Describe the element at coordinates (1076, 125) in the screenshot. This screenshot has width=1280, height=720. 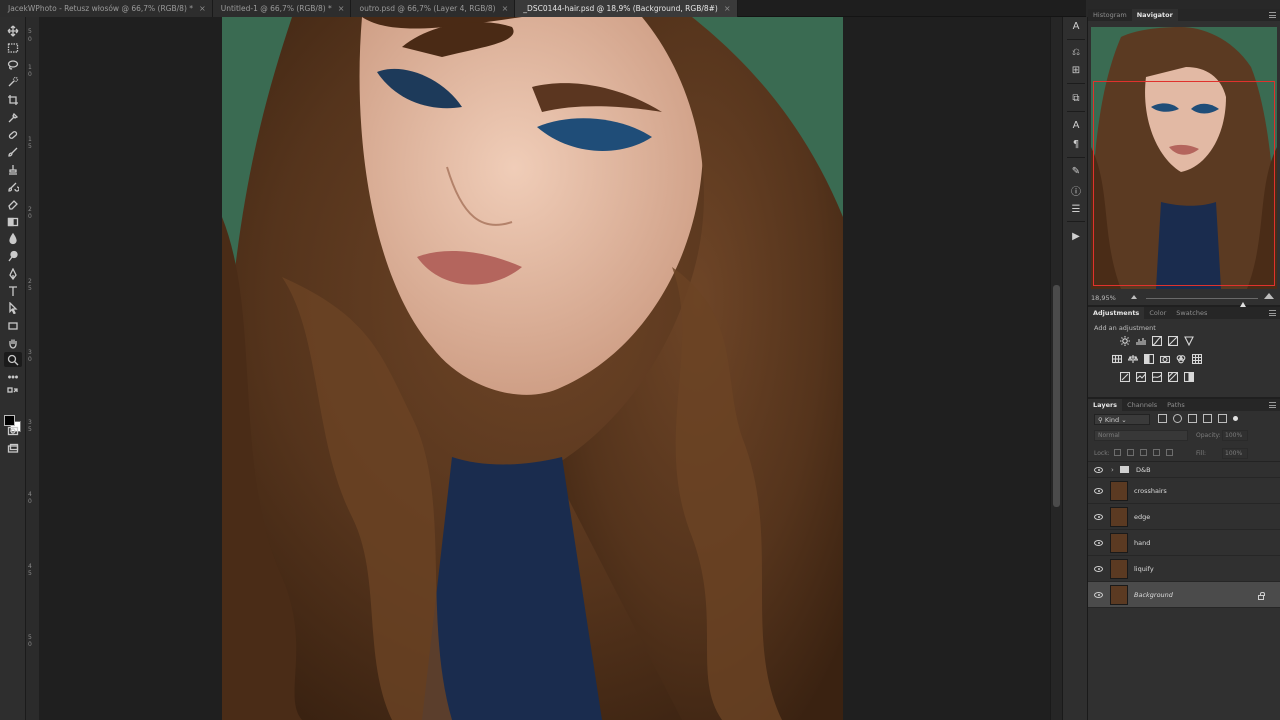
I see `character-icon: A` at that location.